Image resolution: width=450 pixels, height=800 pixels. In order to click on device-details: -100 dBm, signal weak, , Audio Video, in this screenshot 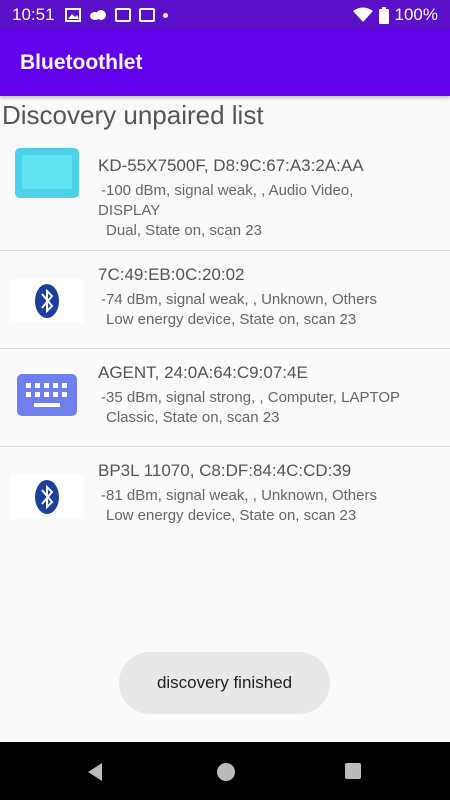, I will do `click(227, 190)`.